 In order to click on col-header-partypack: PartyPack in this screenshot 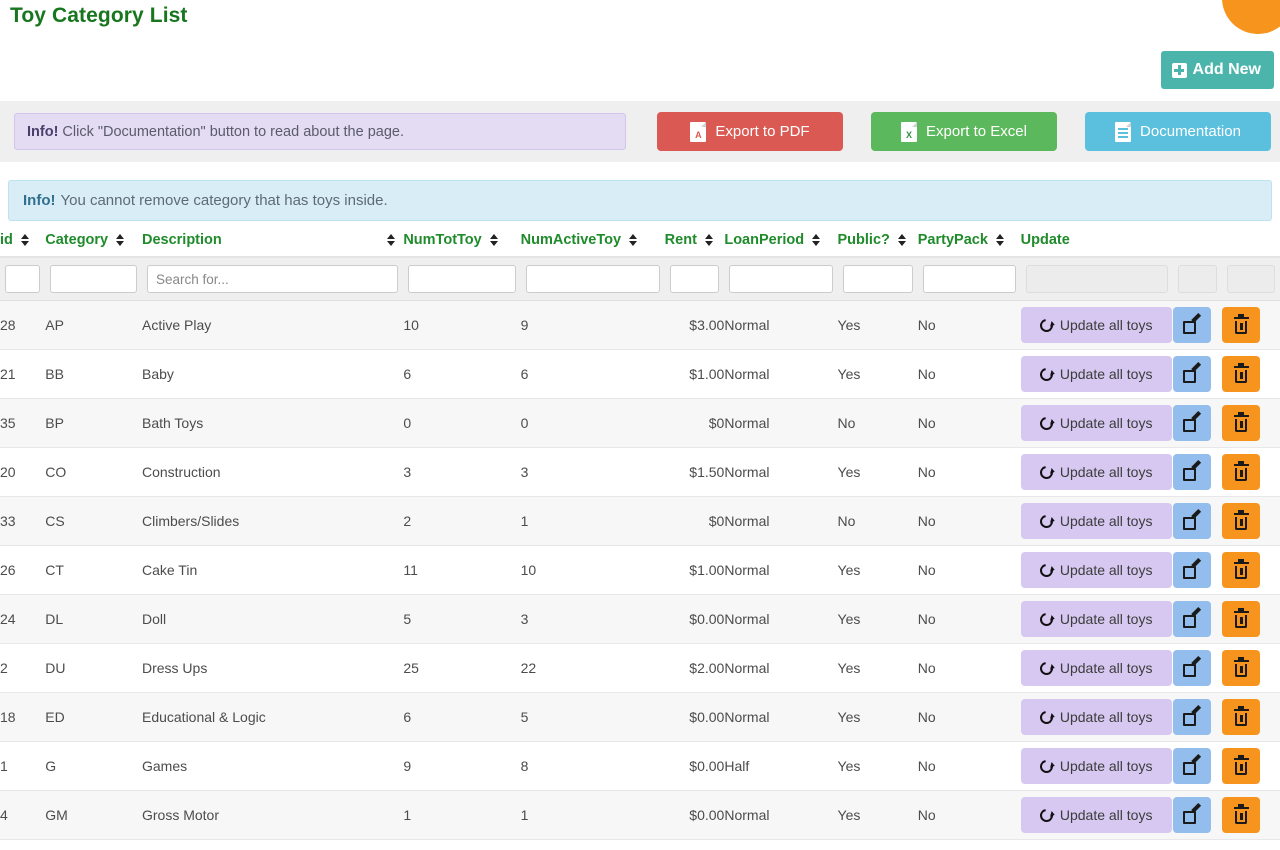, I will do `click(969, 244)`.